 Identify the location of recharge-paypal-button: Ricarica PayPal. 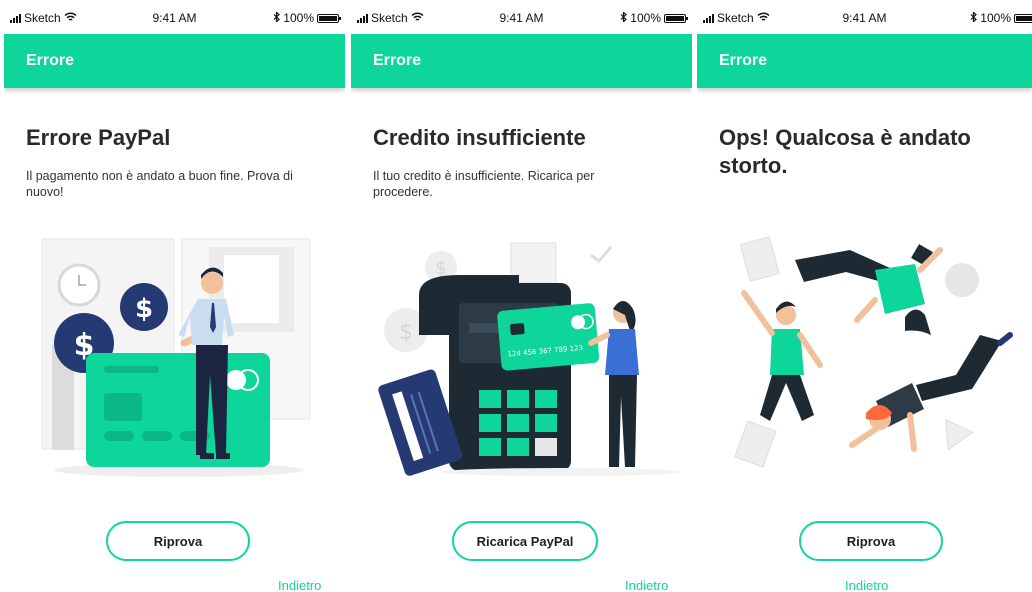
(525, 541).